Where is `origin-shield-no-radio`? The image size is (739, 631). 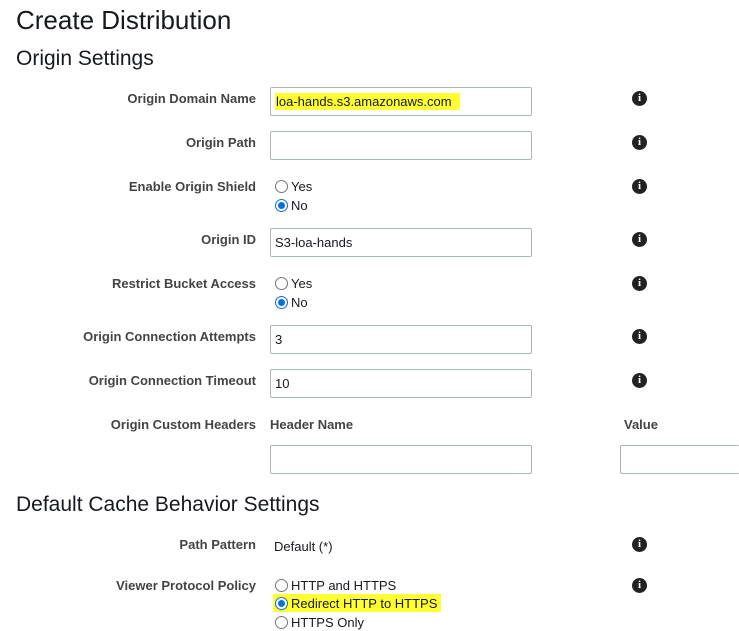 origin-shield-no-radio is located at coordinates (281, 205).